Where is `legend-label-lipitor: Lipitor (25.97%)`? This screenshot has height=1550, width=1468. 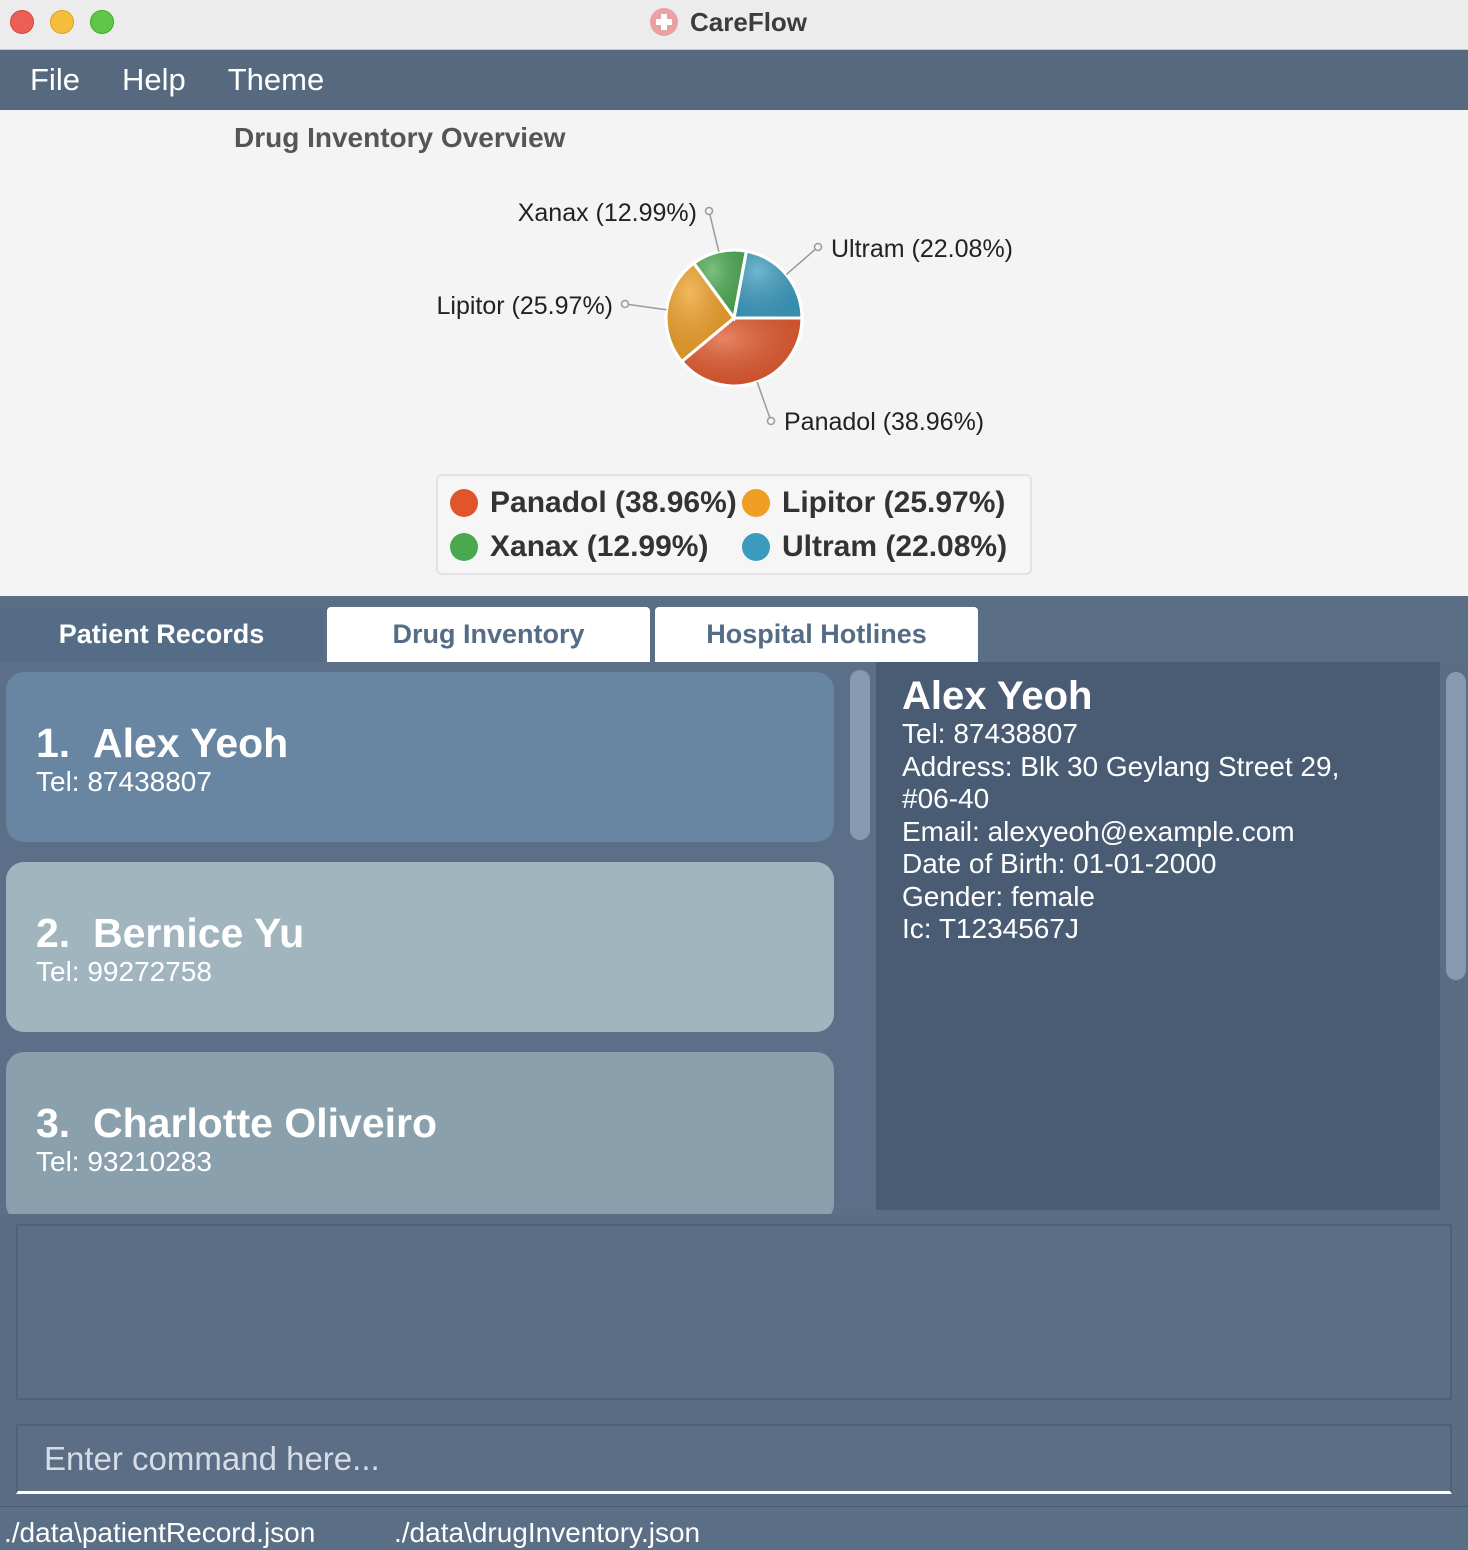 legend-label-lipitor: Lipitor (25.97%) is located at coordinates (894, 502).